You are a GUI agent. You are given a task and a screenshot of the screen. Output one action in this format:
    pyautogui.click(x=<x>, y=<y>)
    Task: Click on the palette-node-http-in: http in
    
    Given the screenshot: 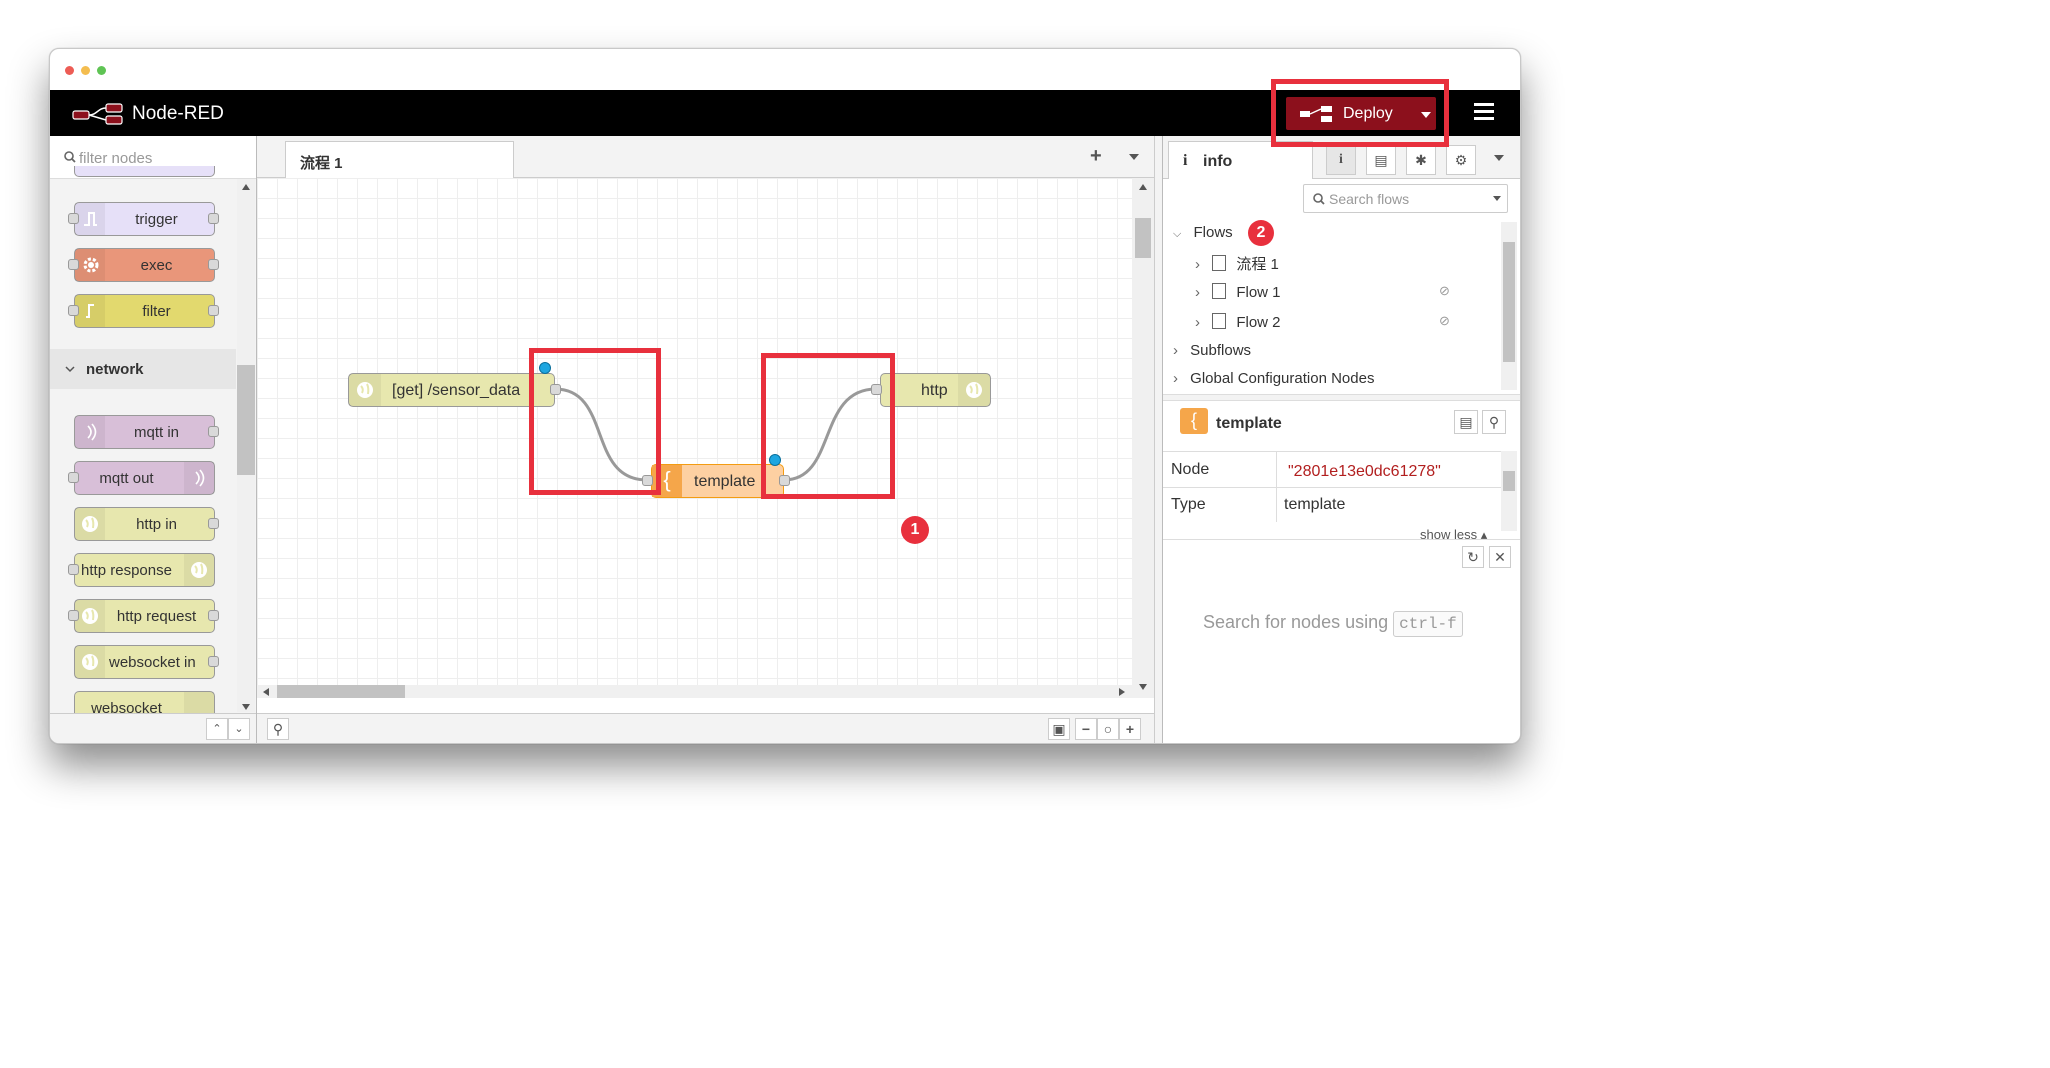 What is the action you would take?
    pyautogui.click(x=144, y=524)
    